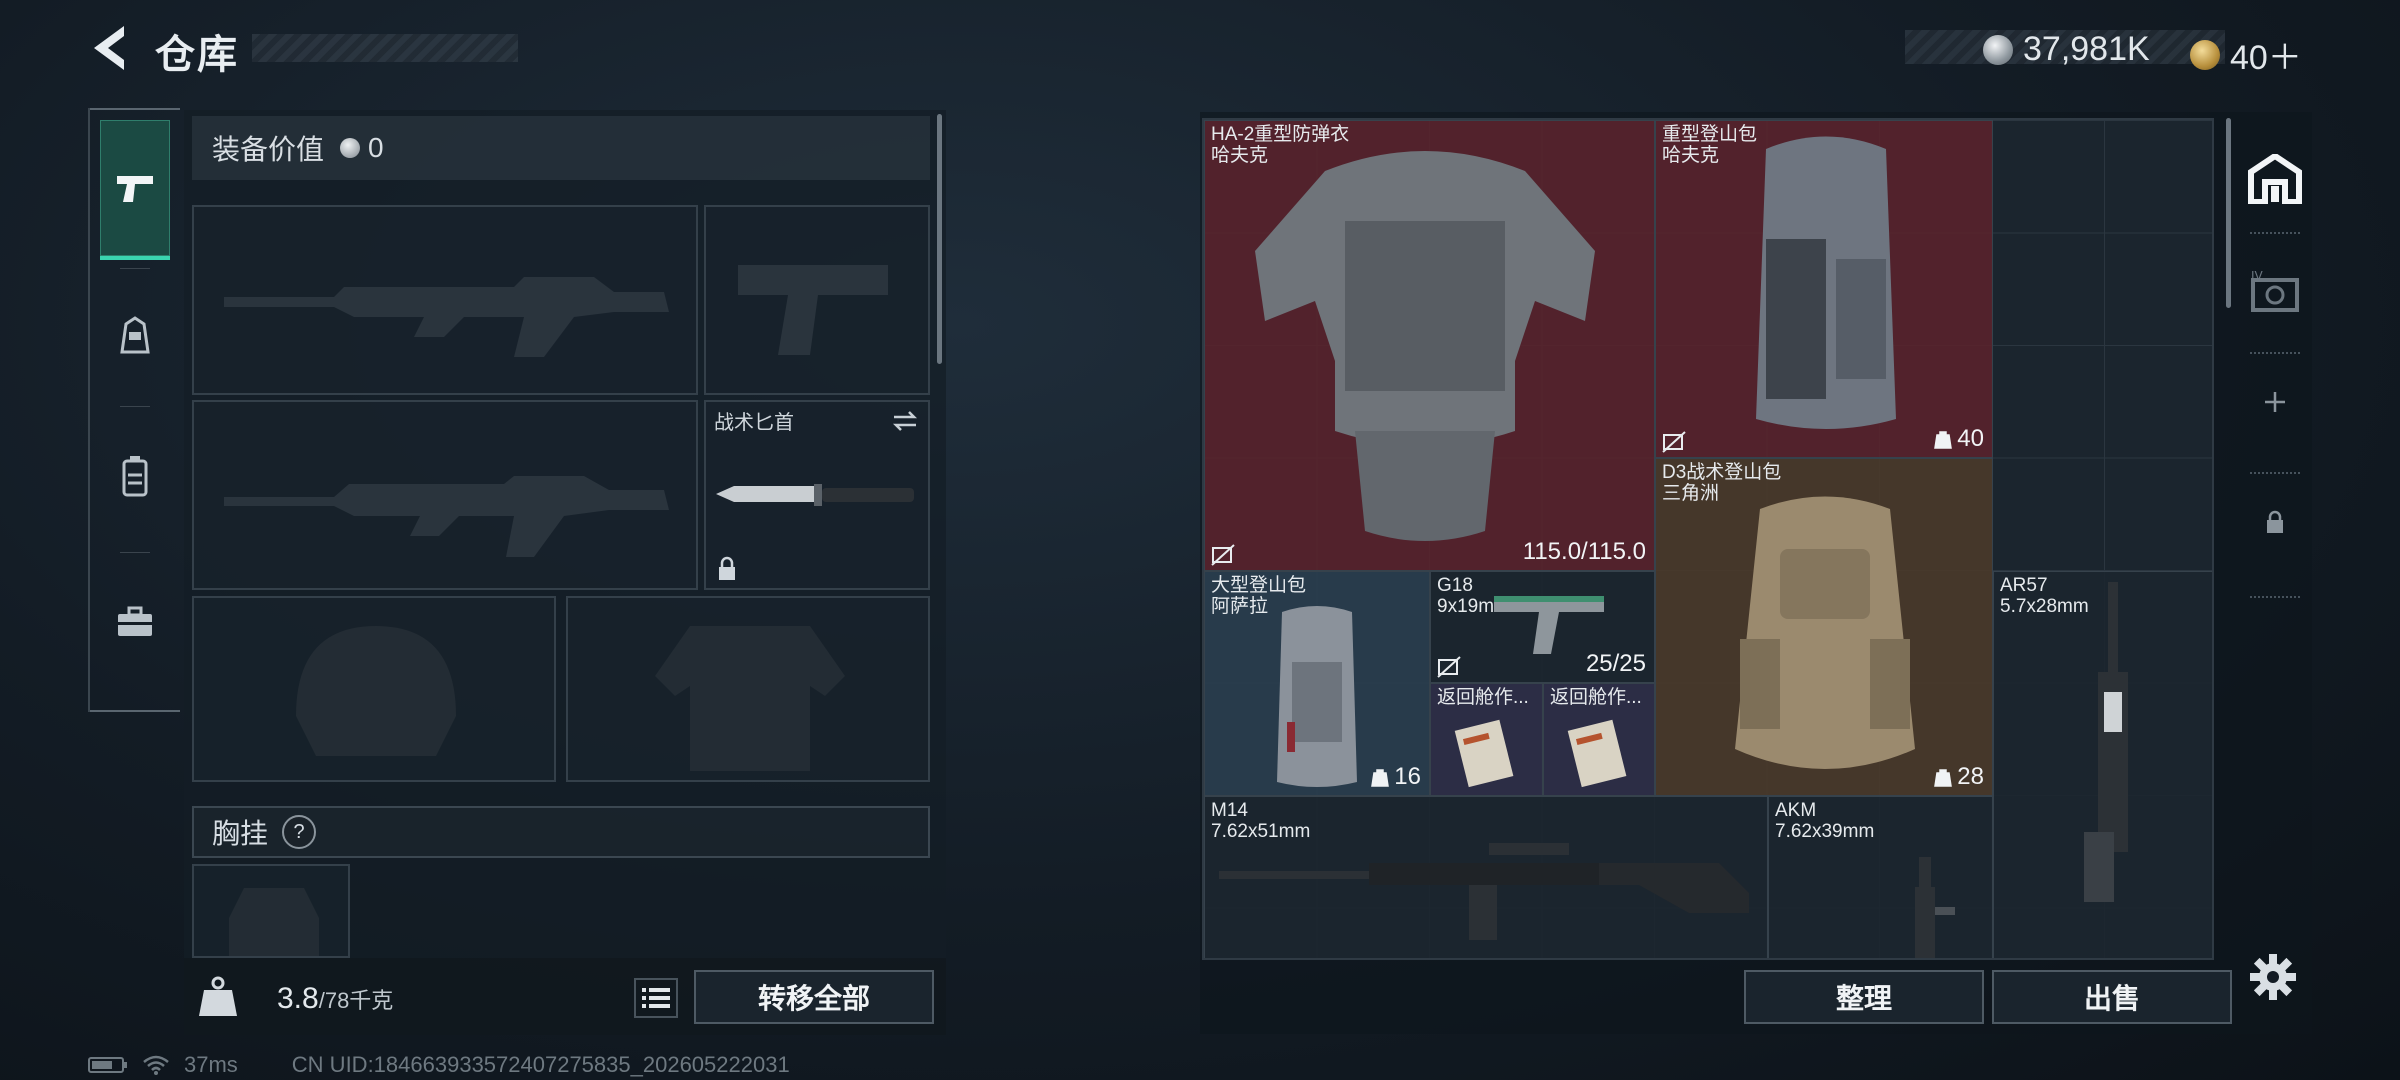  Describe the element at coordinates (274, 922) in the screenshot. I see `chest-rig-silhouette-icon` at that location.